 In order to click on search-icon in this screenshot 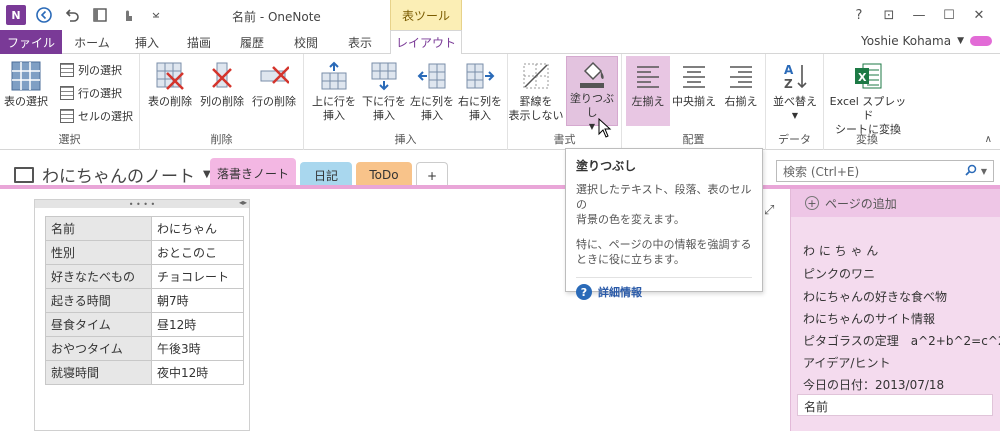, I will do `click(971, 171)`.